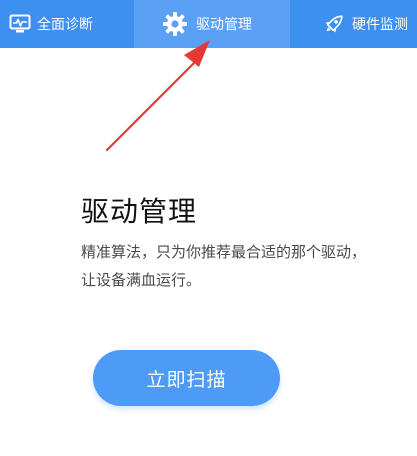 This screenshot has height=456, width=417. I want to click on tab-driver-management: 驱动管理, so click(212, 24).